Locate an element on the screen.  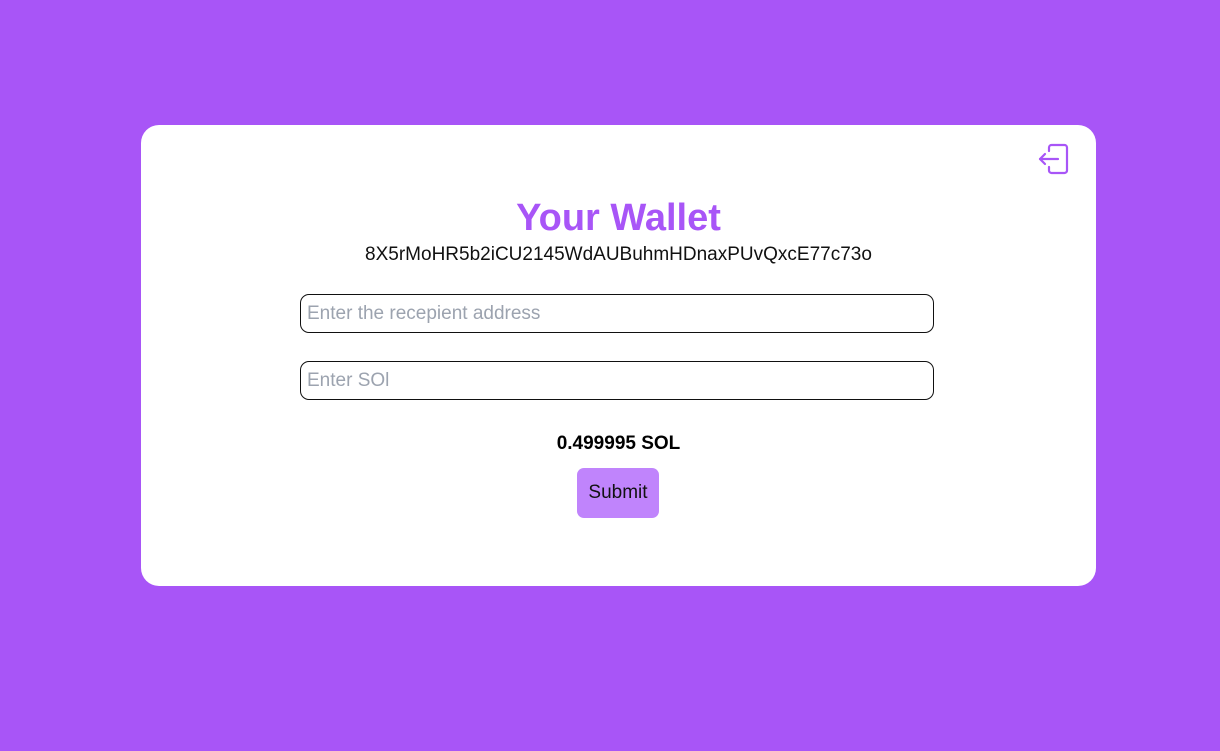
submit-button: Submit is located at coordinates (618, 493).